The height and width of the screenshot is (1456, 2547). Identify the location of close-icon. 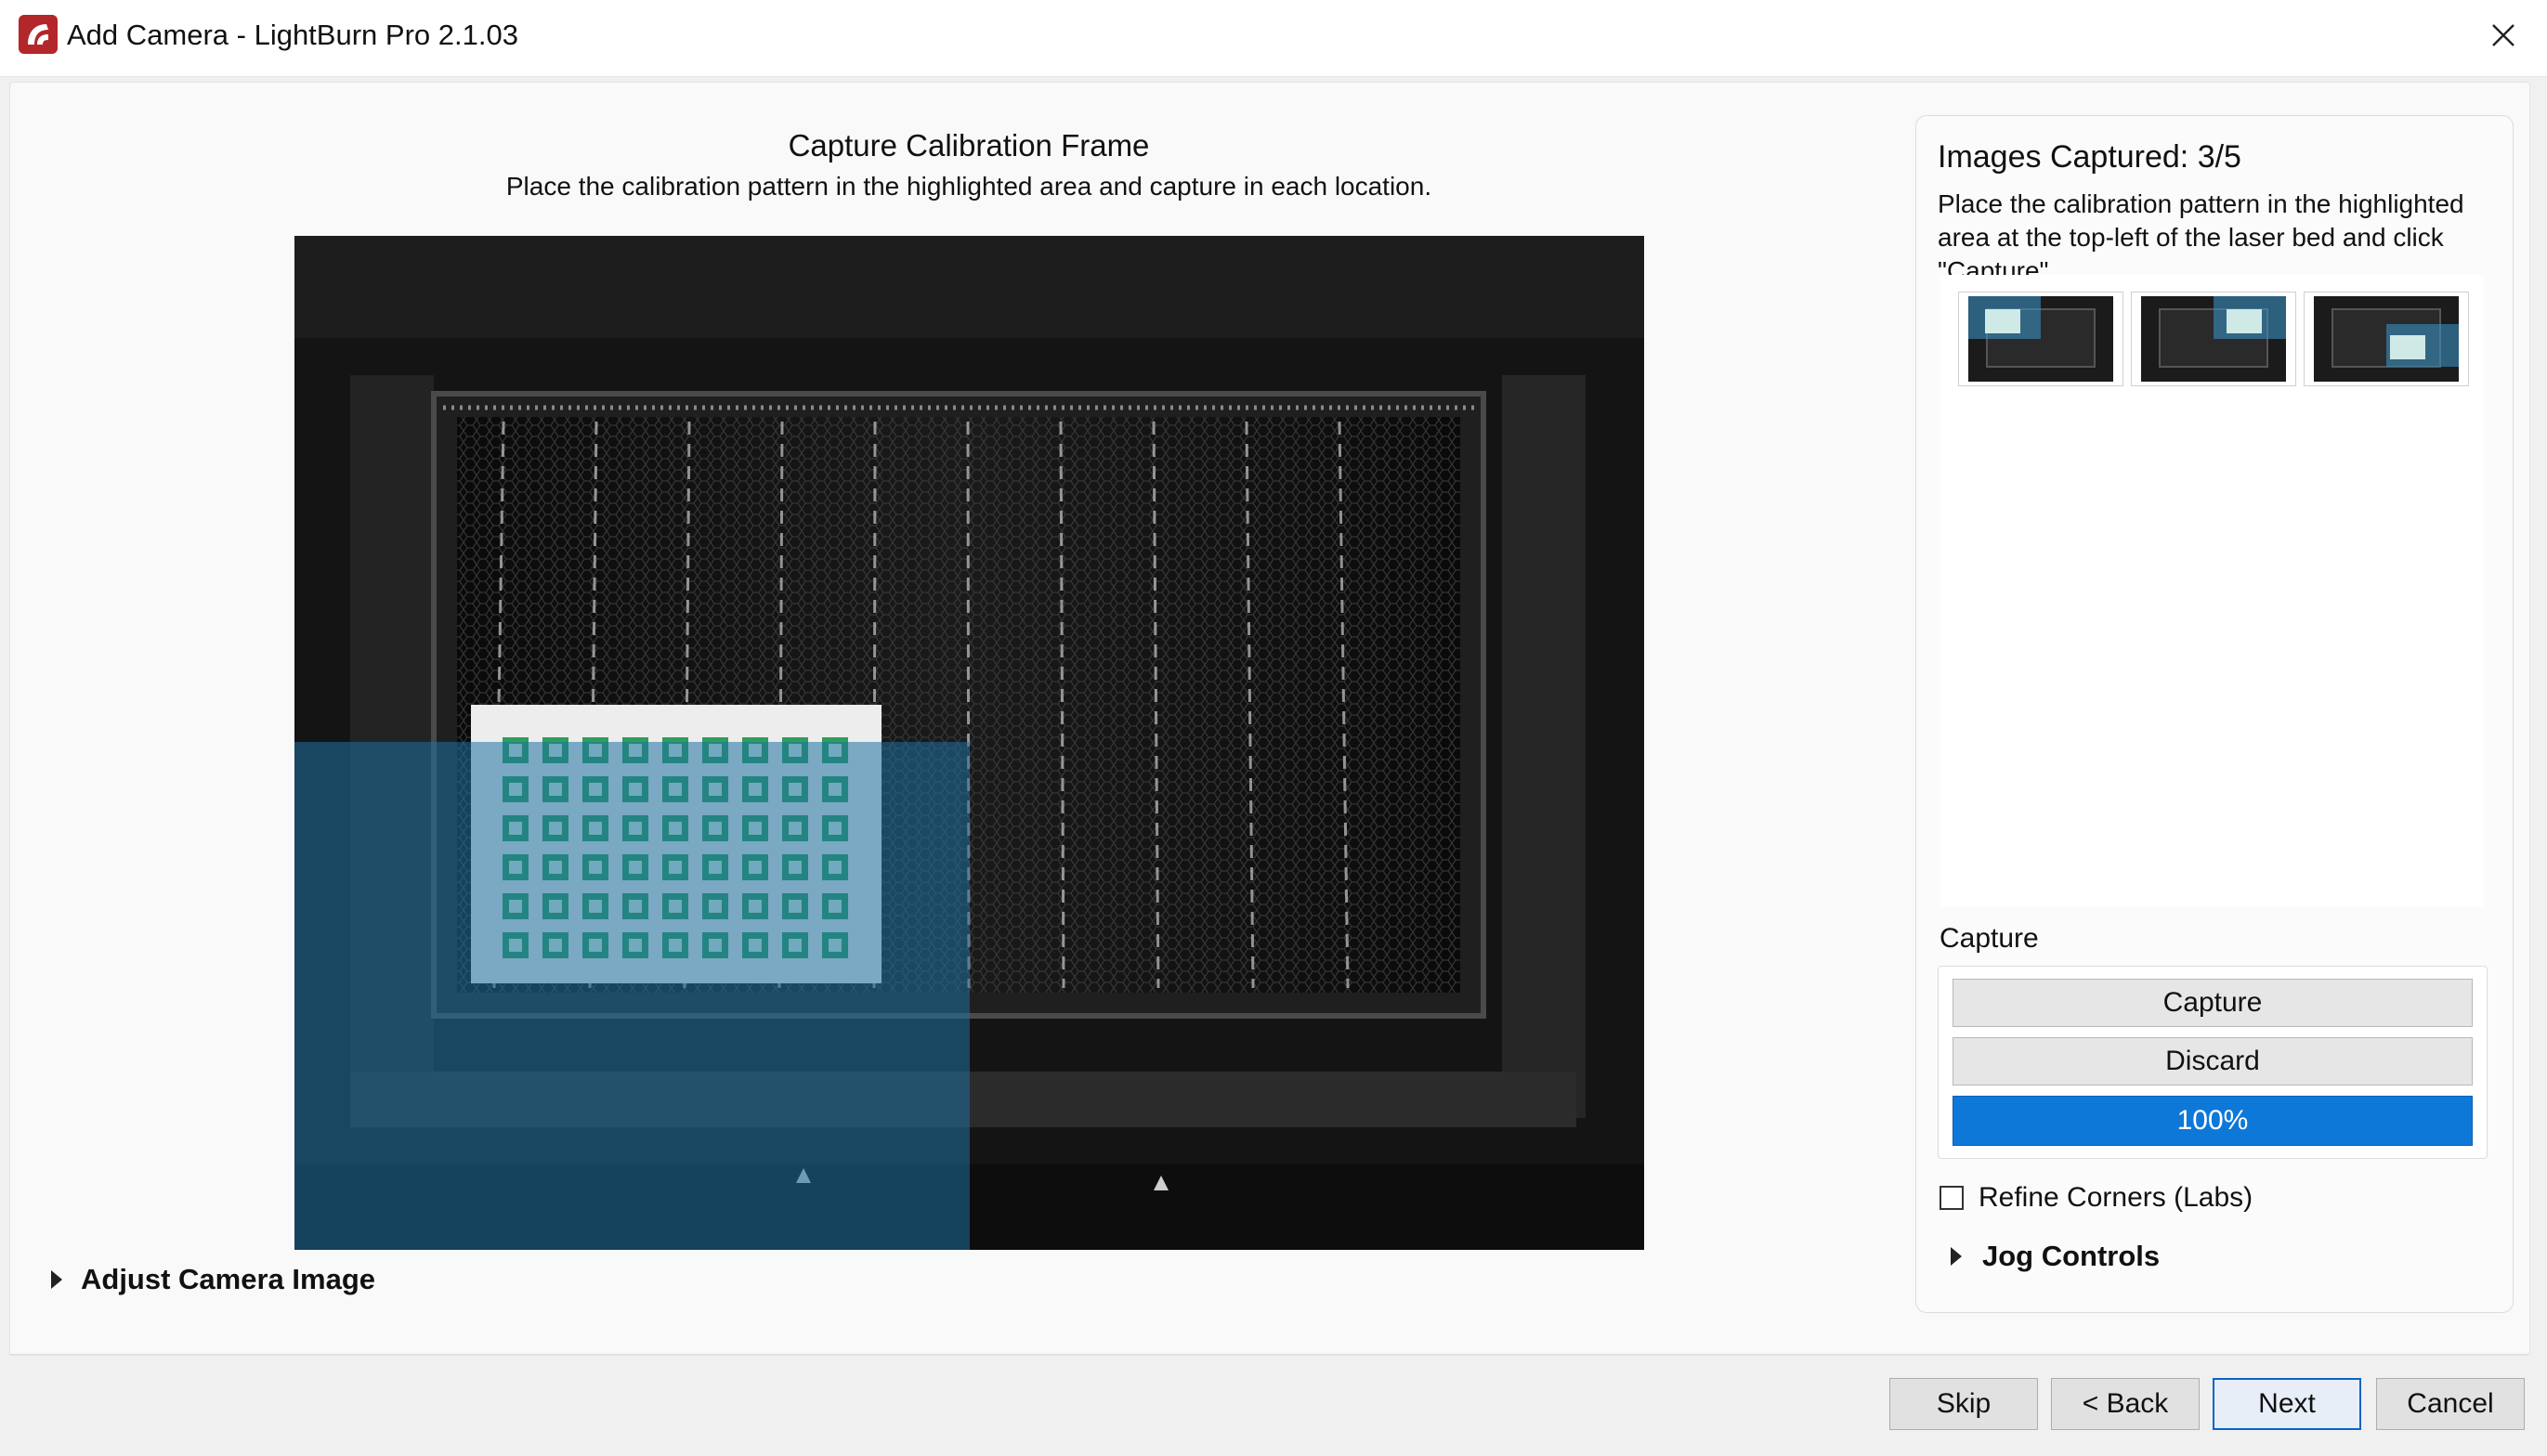
(2503, 35).